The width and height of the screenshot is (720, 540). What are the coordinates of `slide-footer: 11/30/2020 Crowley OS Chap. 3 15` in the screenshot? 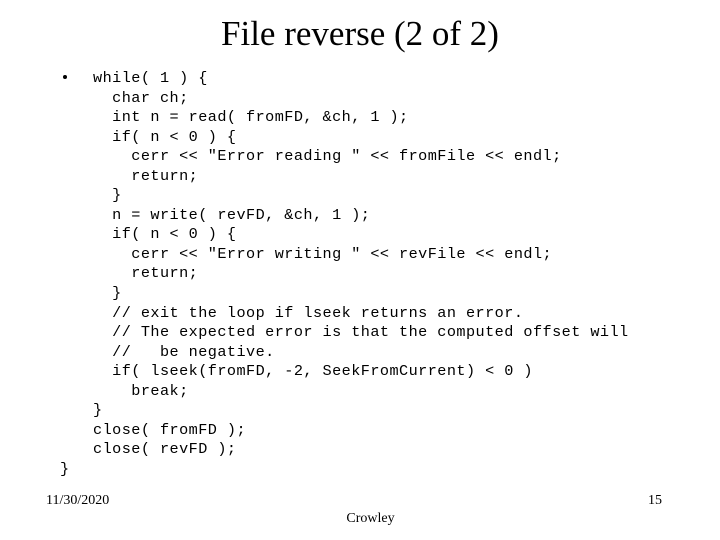 It's located at (360, 509).